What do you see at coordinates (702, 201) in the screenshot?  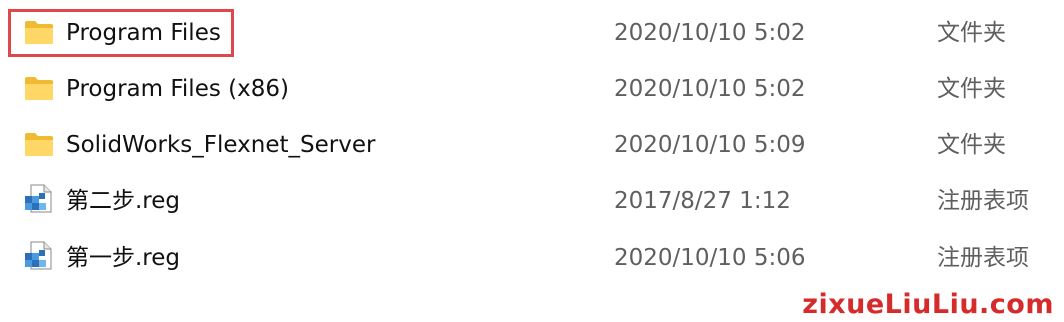 I see `file-date-modified: 2017/8/27 1:12` at bounding box center [702, 201].